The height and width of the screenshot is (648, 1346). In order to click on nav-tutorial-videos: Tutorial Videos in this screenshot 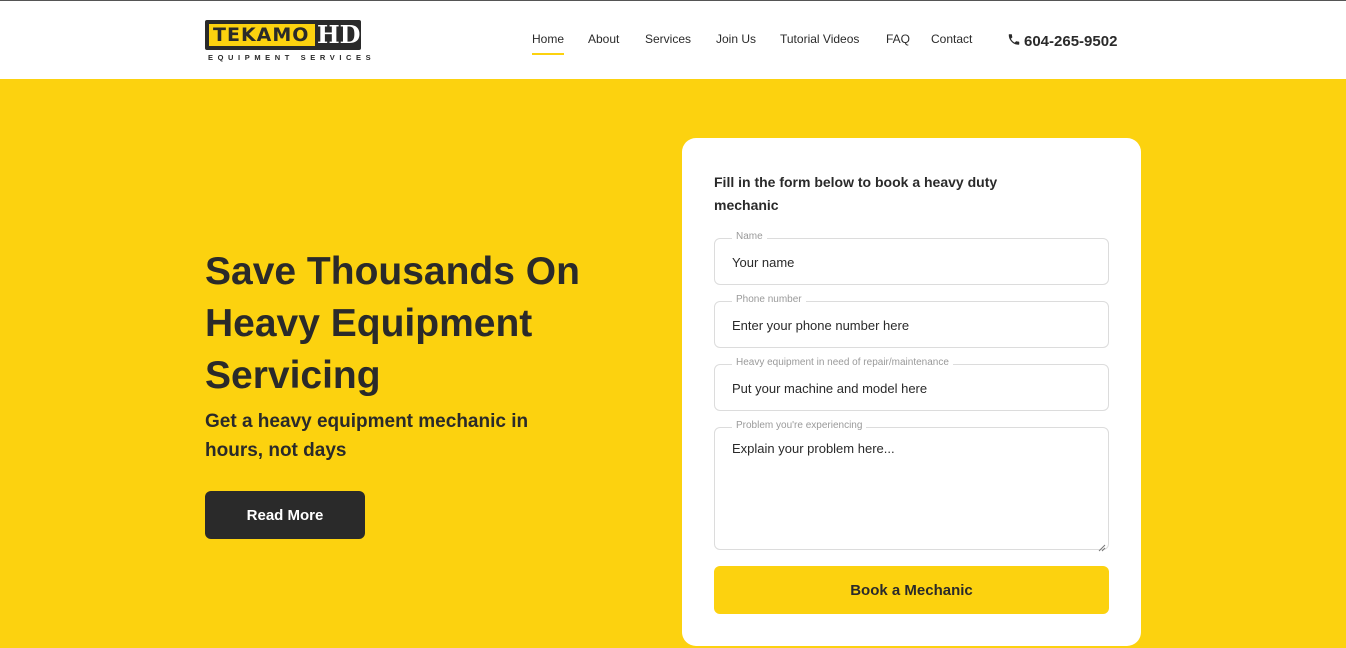, I will do `click(819, 39)`.